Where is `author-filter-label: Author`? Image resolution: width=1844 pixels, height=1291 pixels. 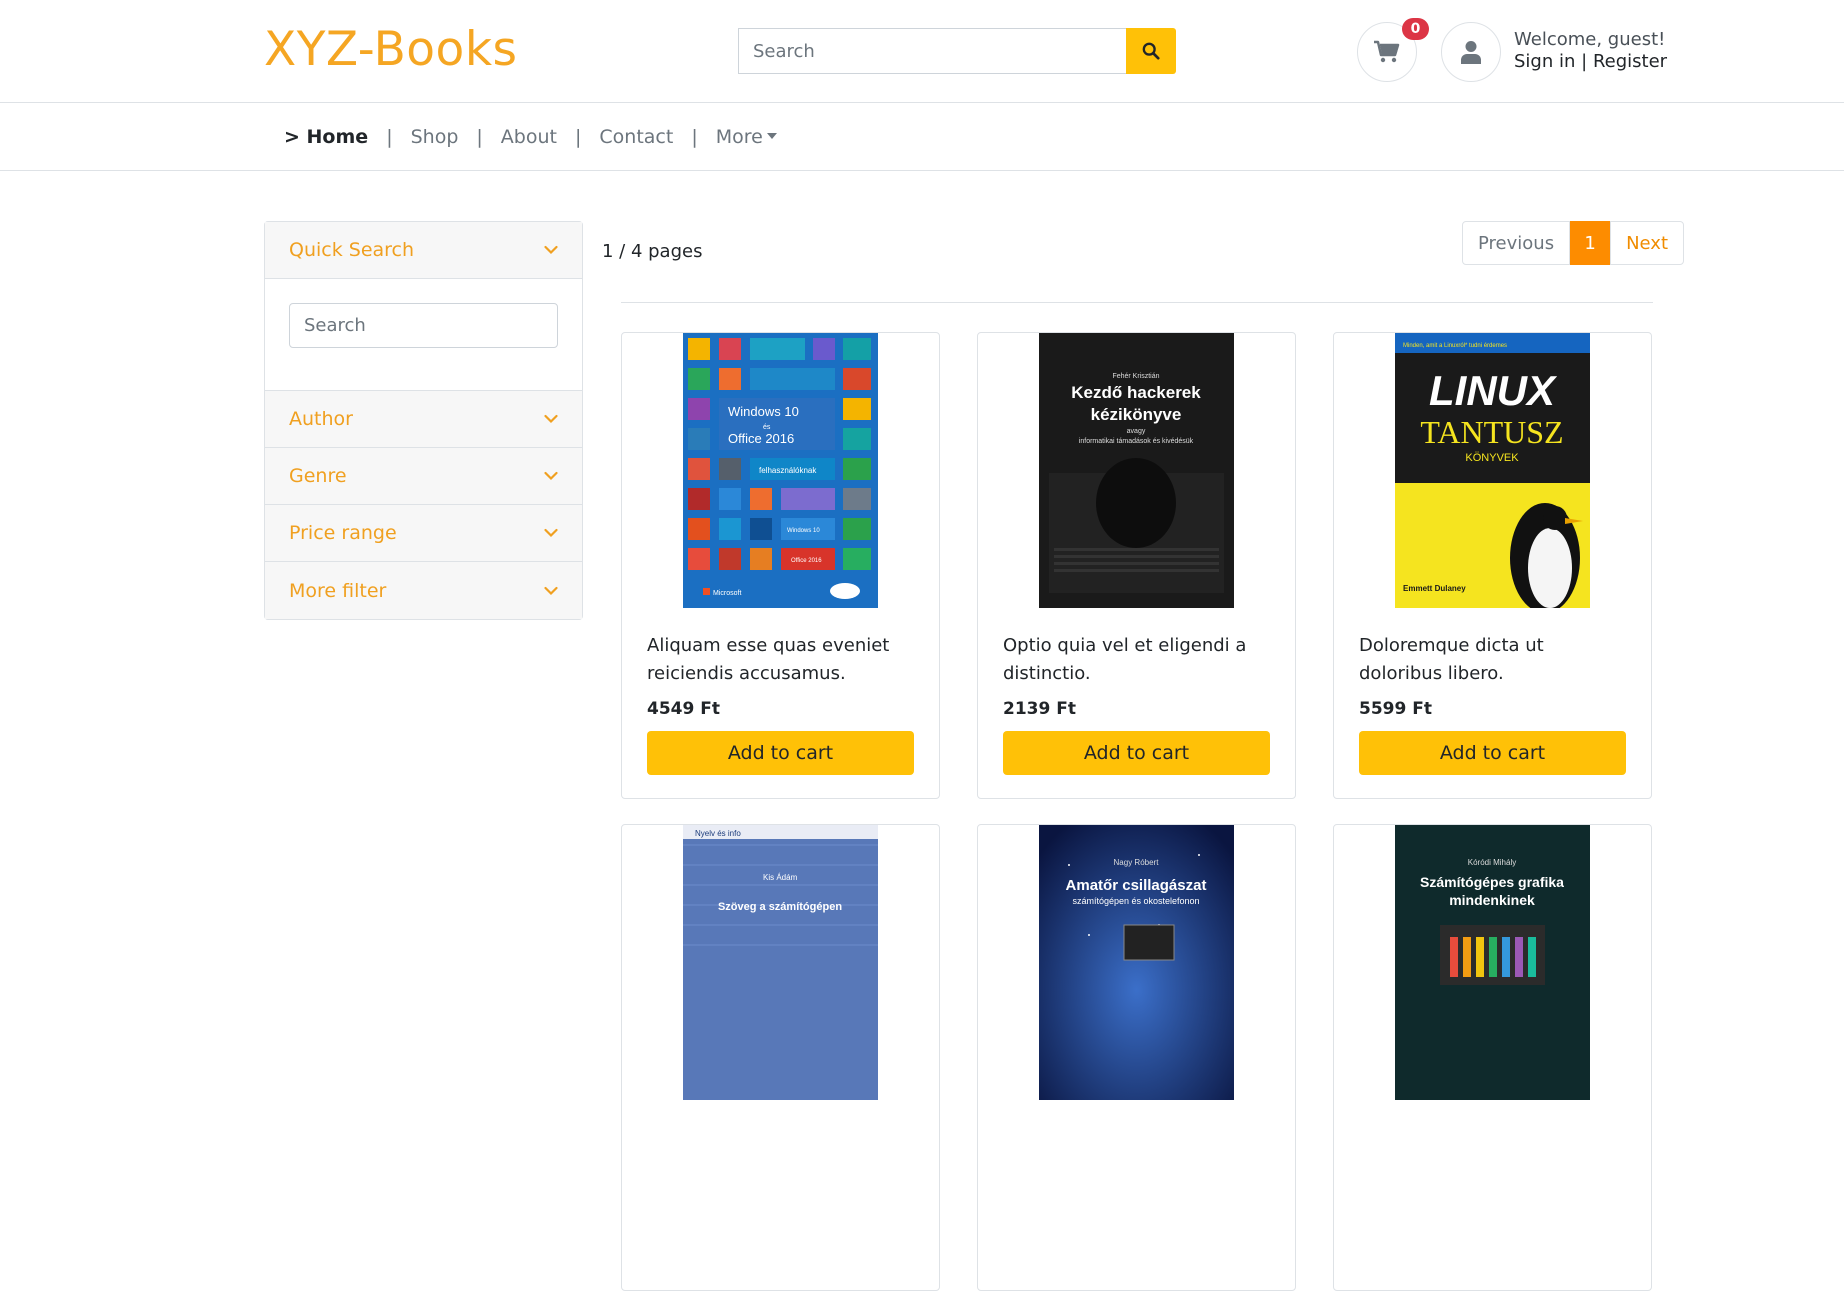 author-filter-label: Author is located at coordinates (321, 419).